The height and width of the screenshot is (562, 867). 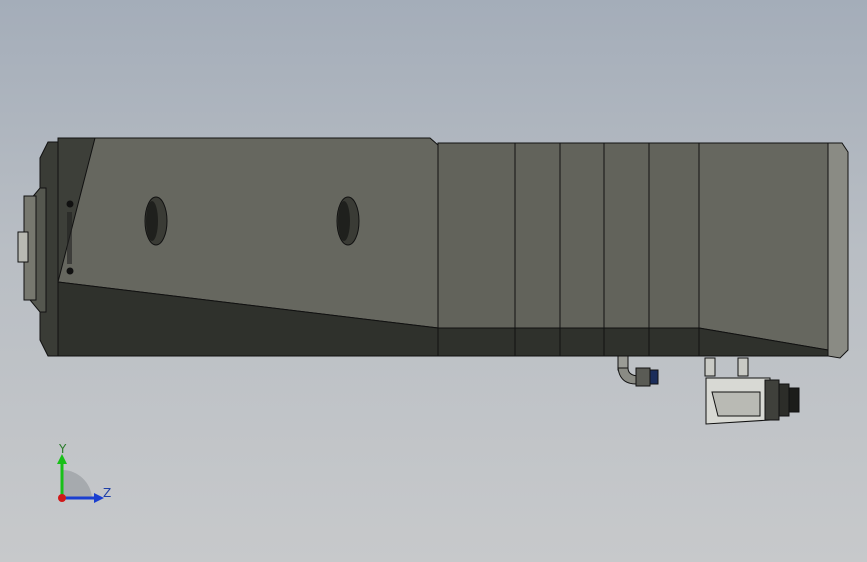 What do you see at coordinates (107, 493) in the screenshot?
I see `z-axis-label: Z` at bounding box center [107, 493].